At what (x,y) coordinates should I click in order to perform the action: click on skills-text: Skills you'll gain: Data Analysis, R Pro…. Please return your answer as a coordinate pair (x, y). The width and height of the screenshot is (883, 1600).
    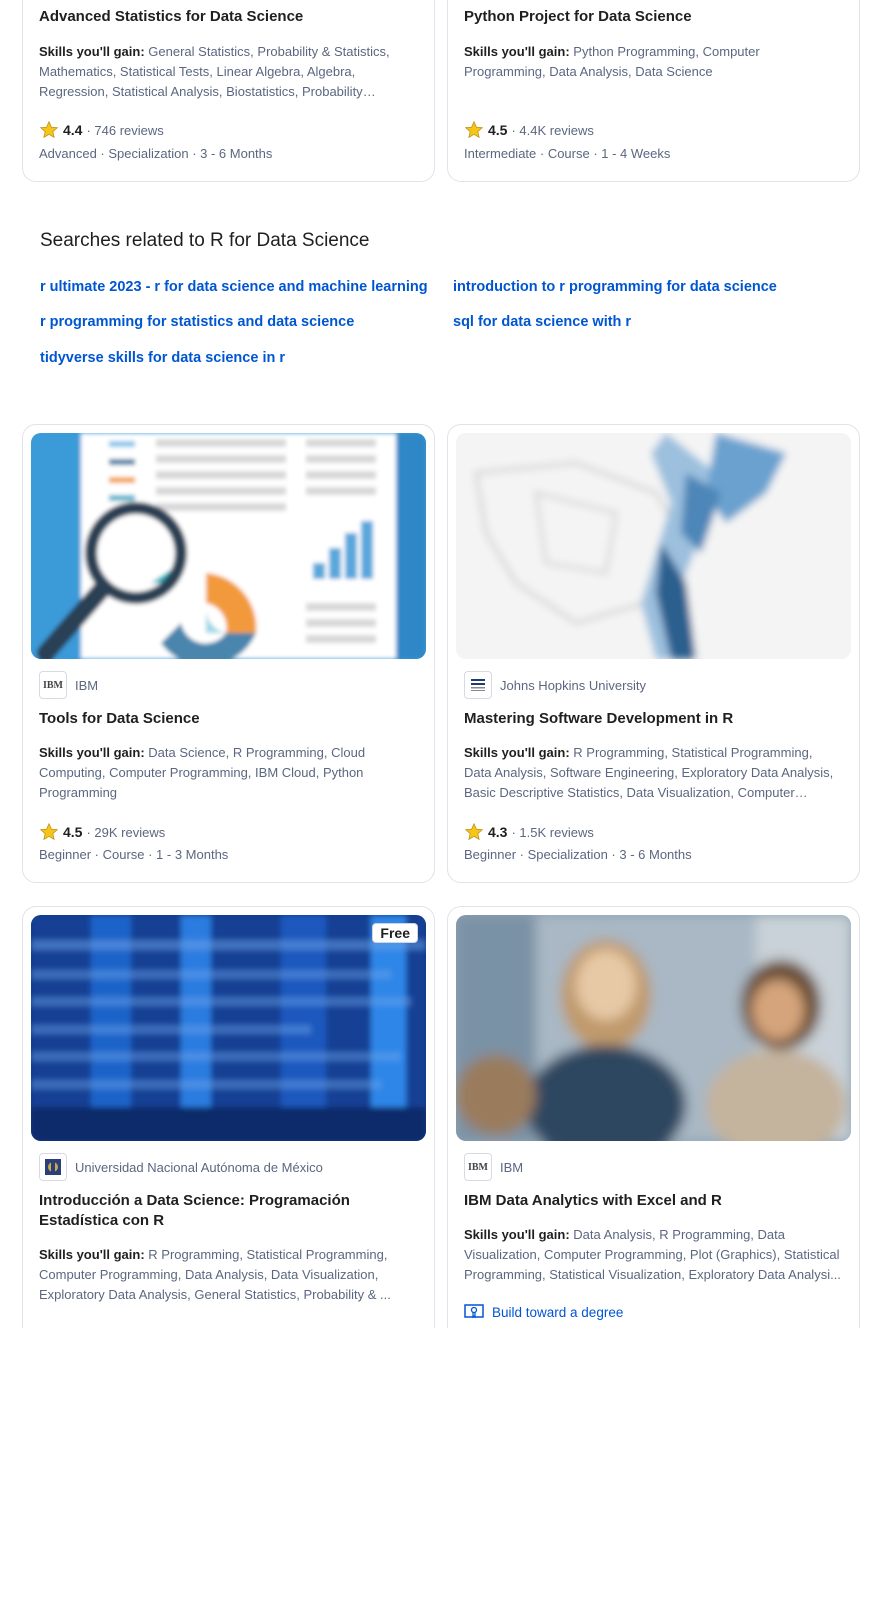
    Looking at the image, I should click on (652, 1254).